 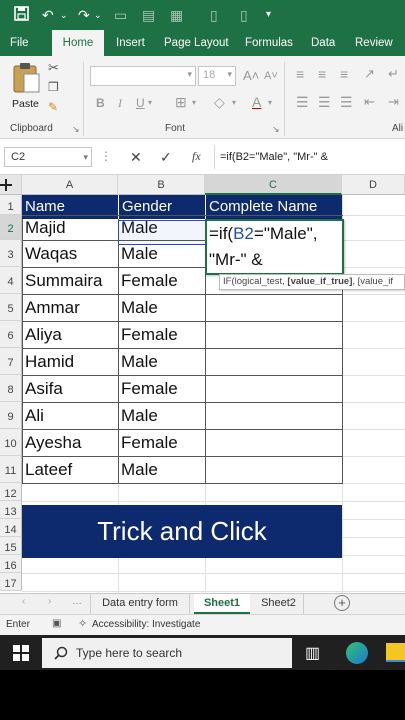 What do you see at coordinates (70, 227) in the screenshot?
I see `cell-name: Majid` at bounding box center [70, 227].